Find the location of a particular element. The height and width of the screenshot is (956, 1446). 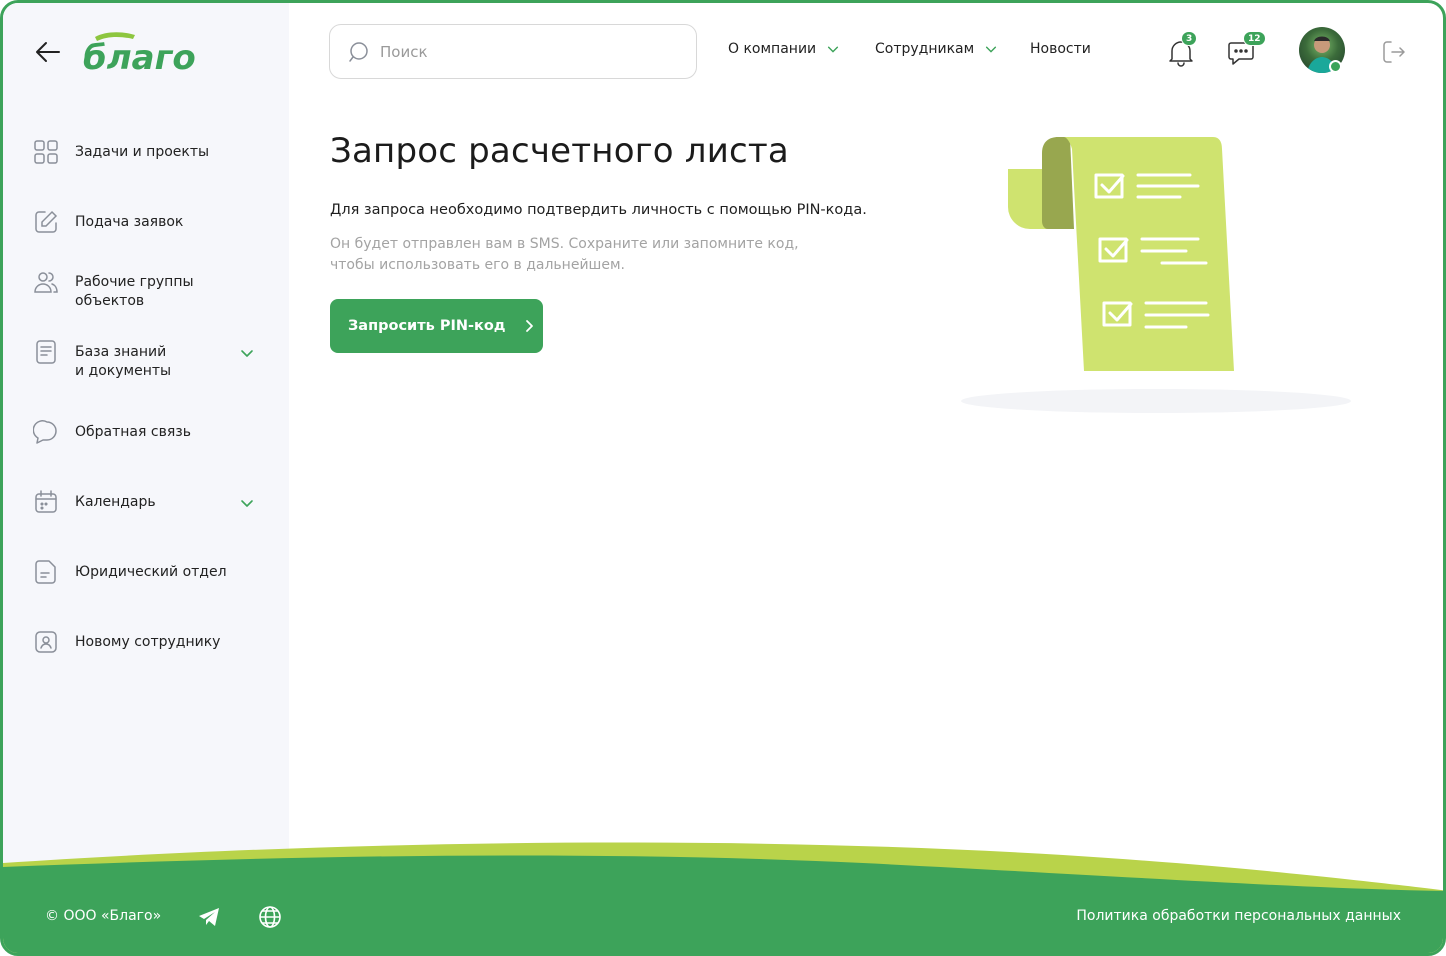

sidebar-item-requests: Подача заявок is located at coordinates (148, 222).